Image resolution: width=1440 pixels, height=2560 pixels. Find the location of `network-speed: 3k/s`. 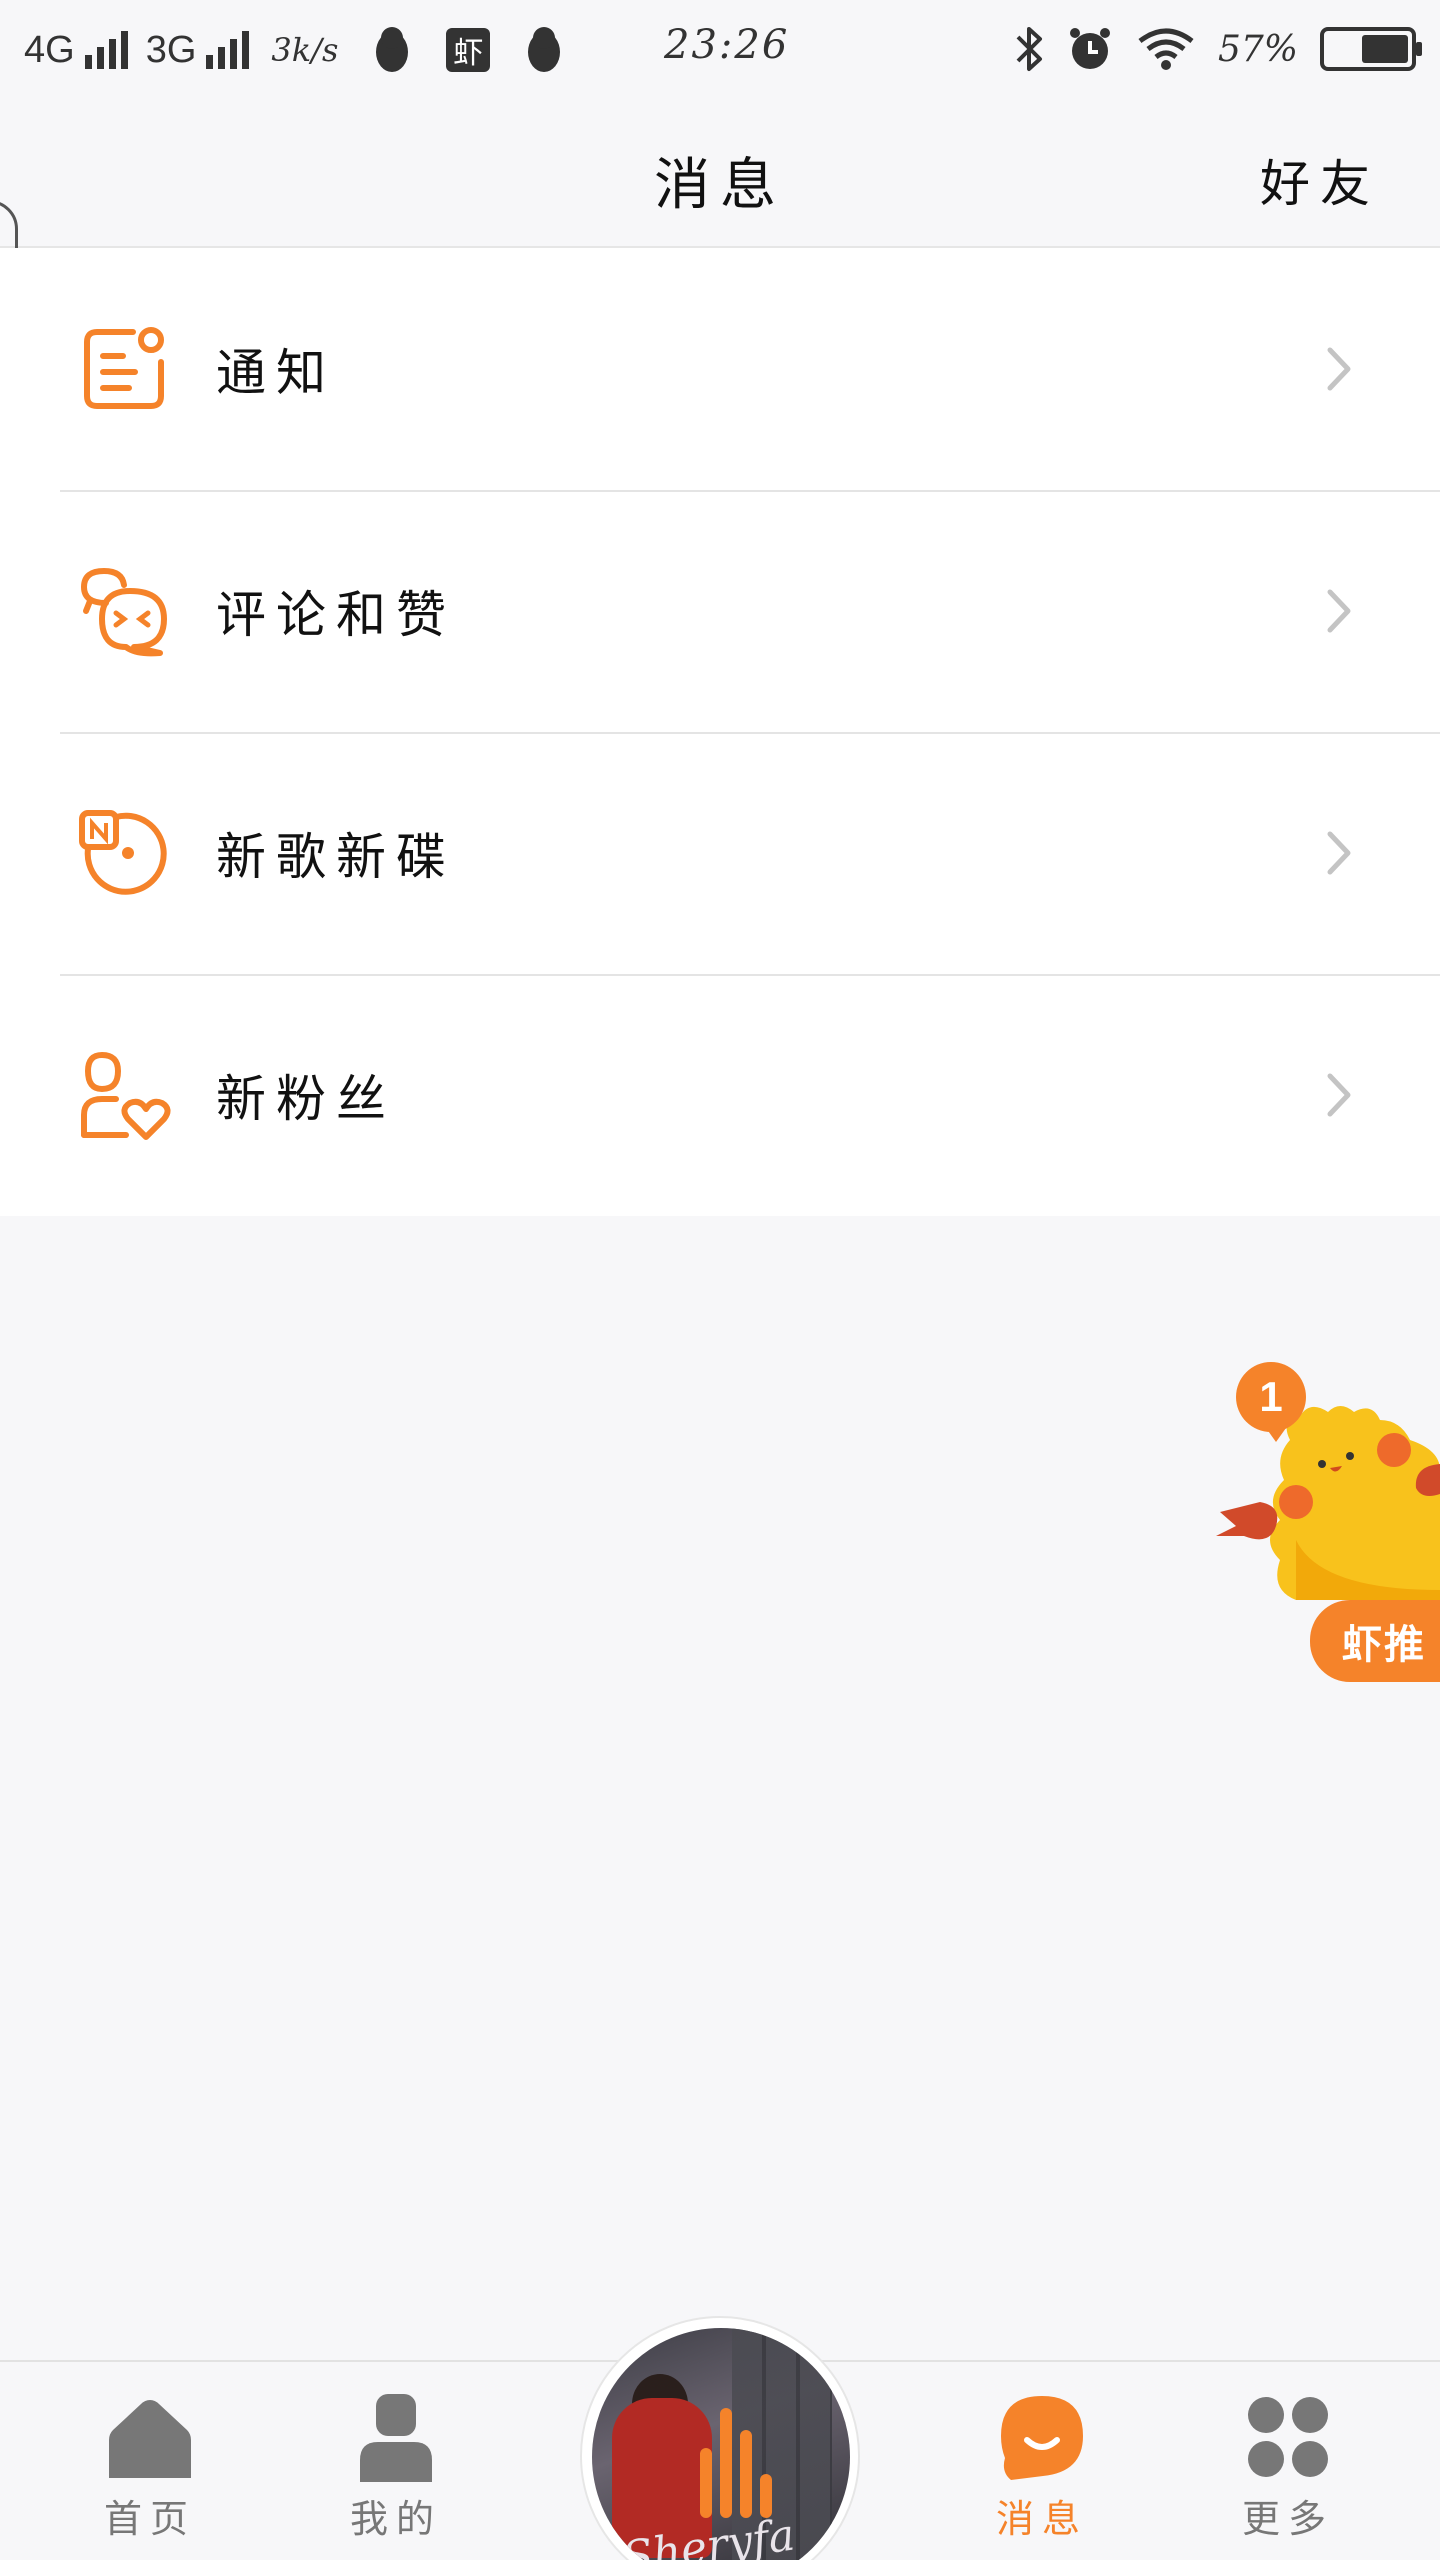

network-speed: 3k/s is located at coordinates (305, 50).